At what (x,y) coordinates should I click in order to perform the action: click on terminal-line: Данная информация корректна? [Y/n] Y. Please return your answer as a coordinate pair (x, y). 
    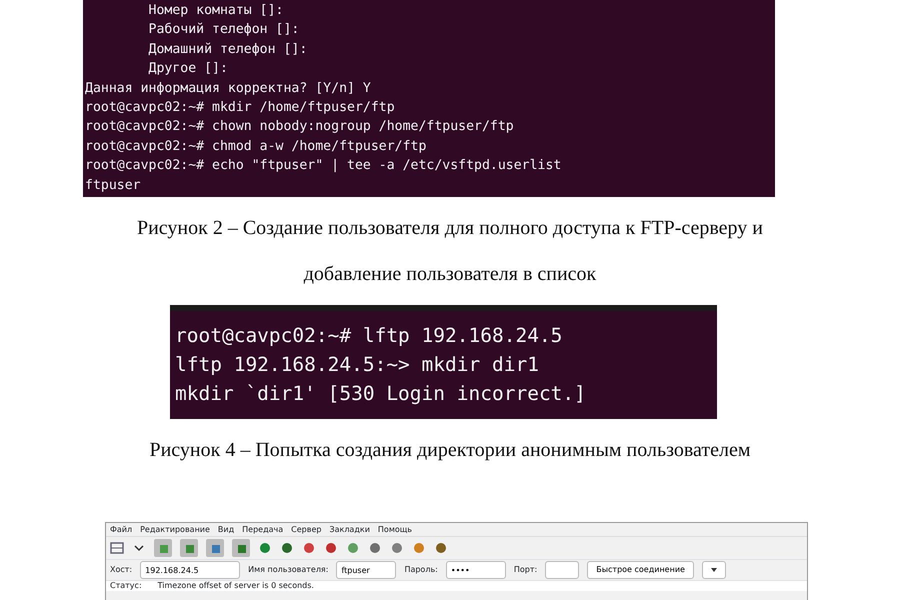
    Looking at the image, I should click on (228, 89).